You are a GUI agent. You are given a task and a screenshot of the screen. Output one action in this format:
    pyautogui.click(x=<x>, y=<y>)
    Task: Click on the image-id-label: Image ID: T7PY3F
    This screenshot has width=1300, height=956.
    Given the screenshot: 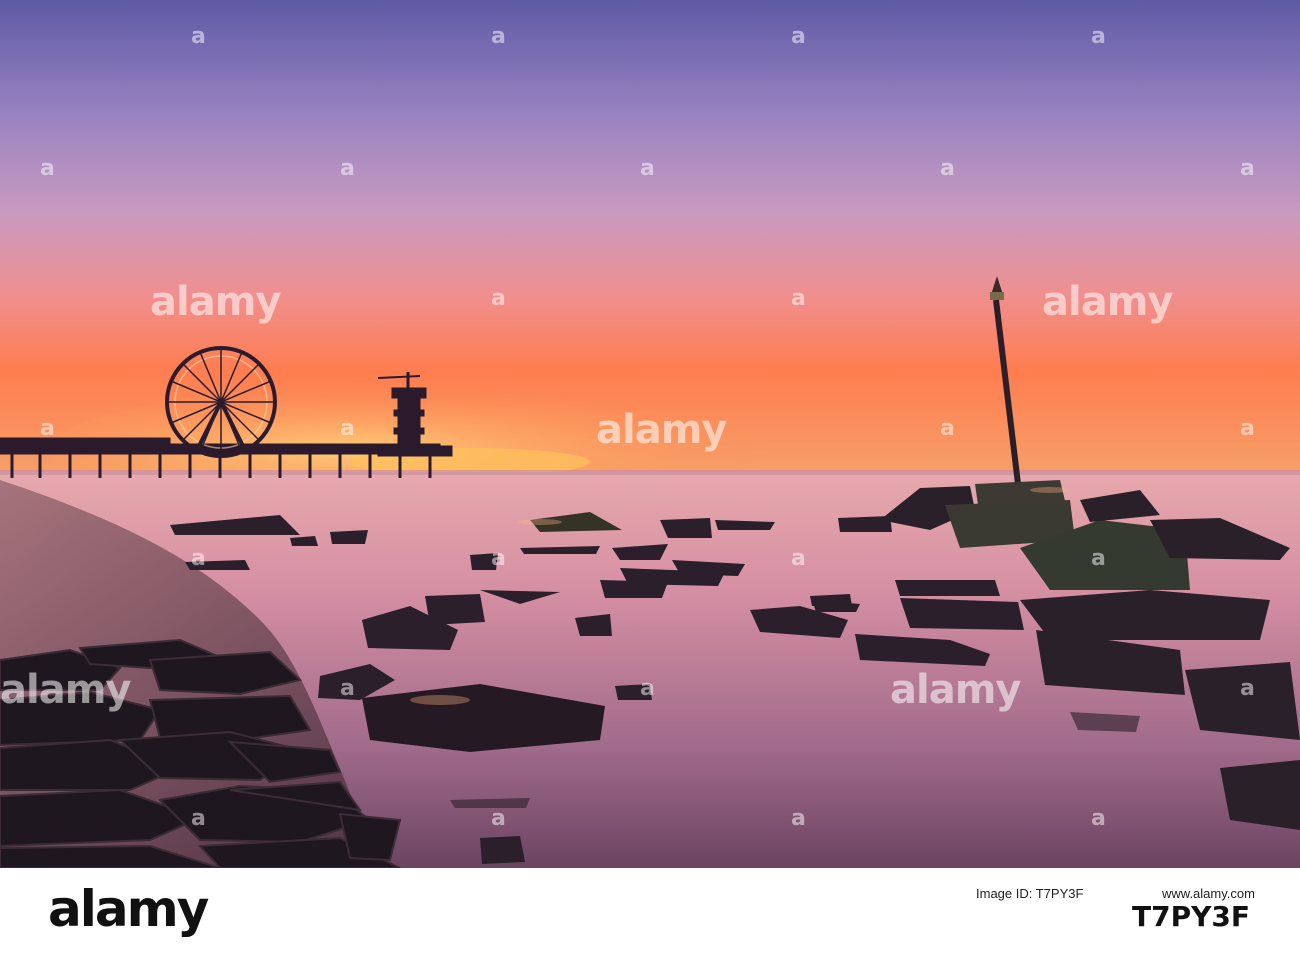 What is the action you would take?
    pyautogui.click(x=1030, y=893)
    